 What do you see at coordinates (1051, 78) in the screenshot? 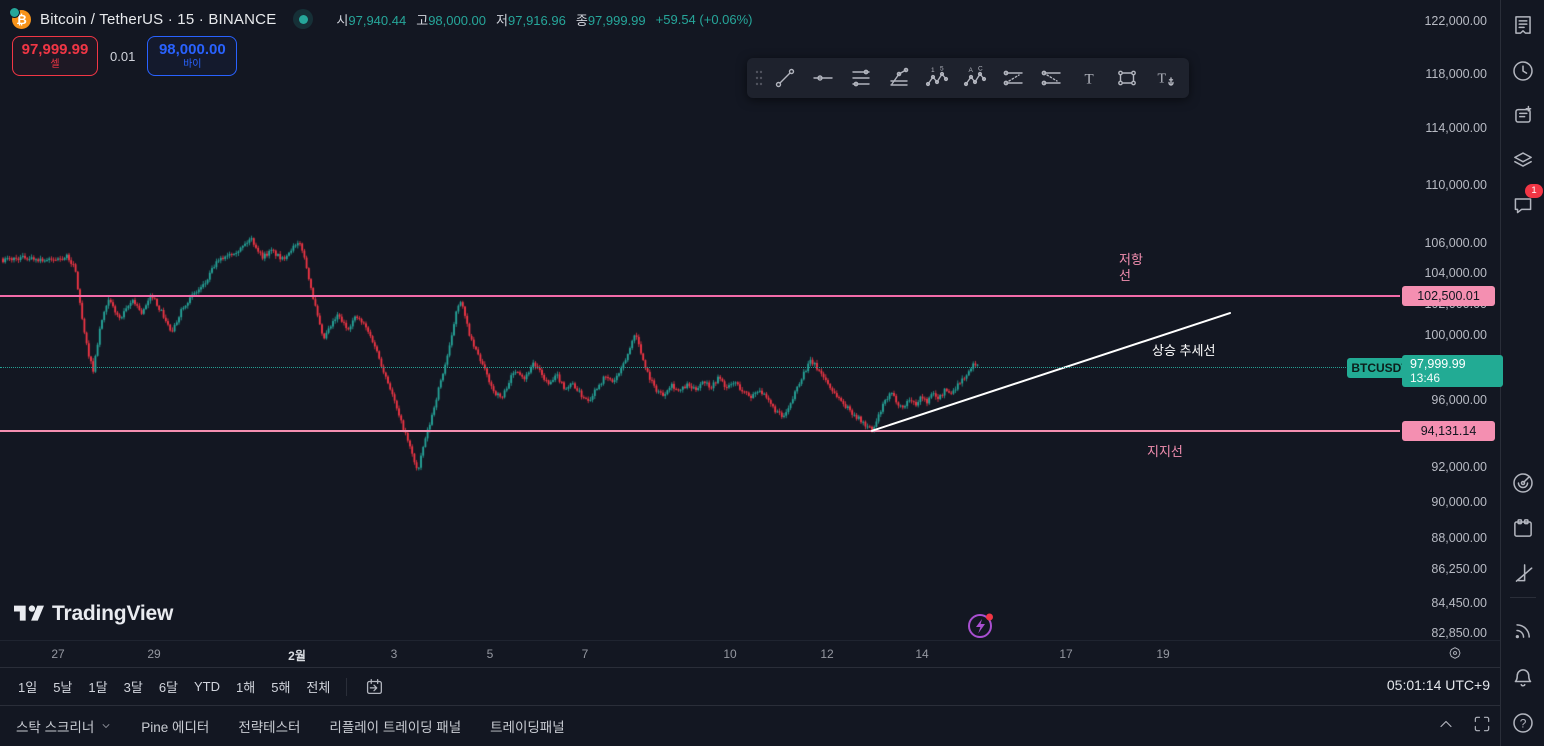
I see `short-position-tool-icon` at bounding box center [1051, 78].